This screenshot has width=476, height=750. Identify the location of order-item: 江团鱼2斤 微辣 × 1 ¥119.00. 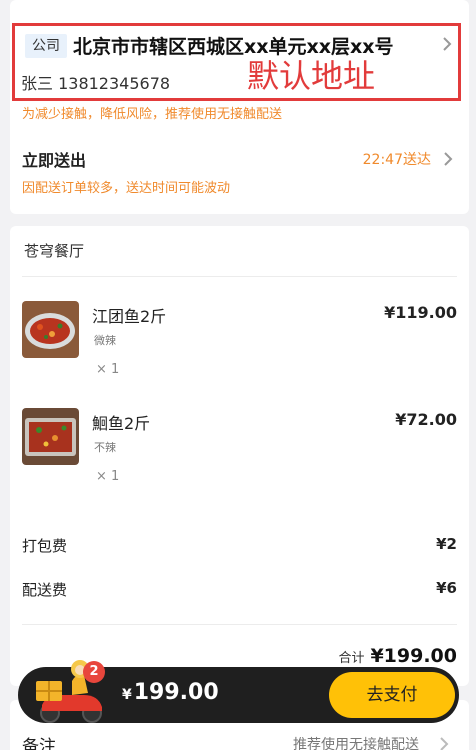
(239, 346).